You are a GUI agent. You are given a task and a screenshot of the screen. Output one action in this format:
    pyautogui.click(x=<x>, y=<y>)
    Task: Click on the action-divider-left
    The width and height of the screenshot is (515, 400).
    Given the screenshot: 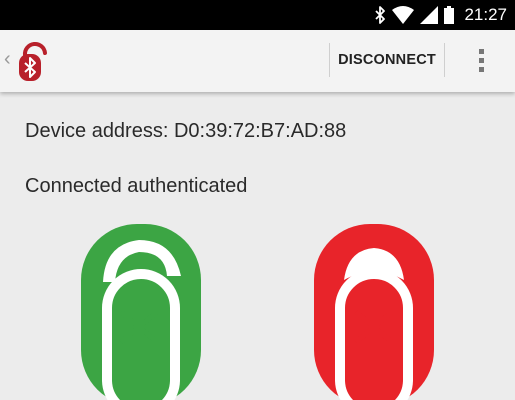 What is the action you would take?
    pyautogui.click(x=329, y=60)
    